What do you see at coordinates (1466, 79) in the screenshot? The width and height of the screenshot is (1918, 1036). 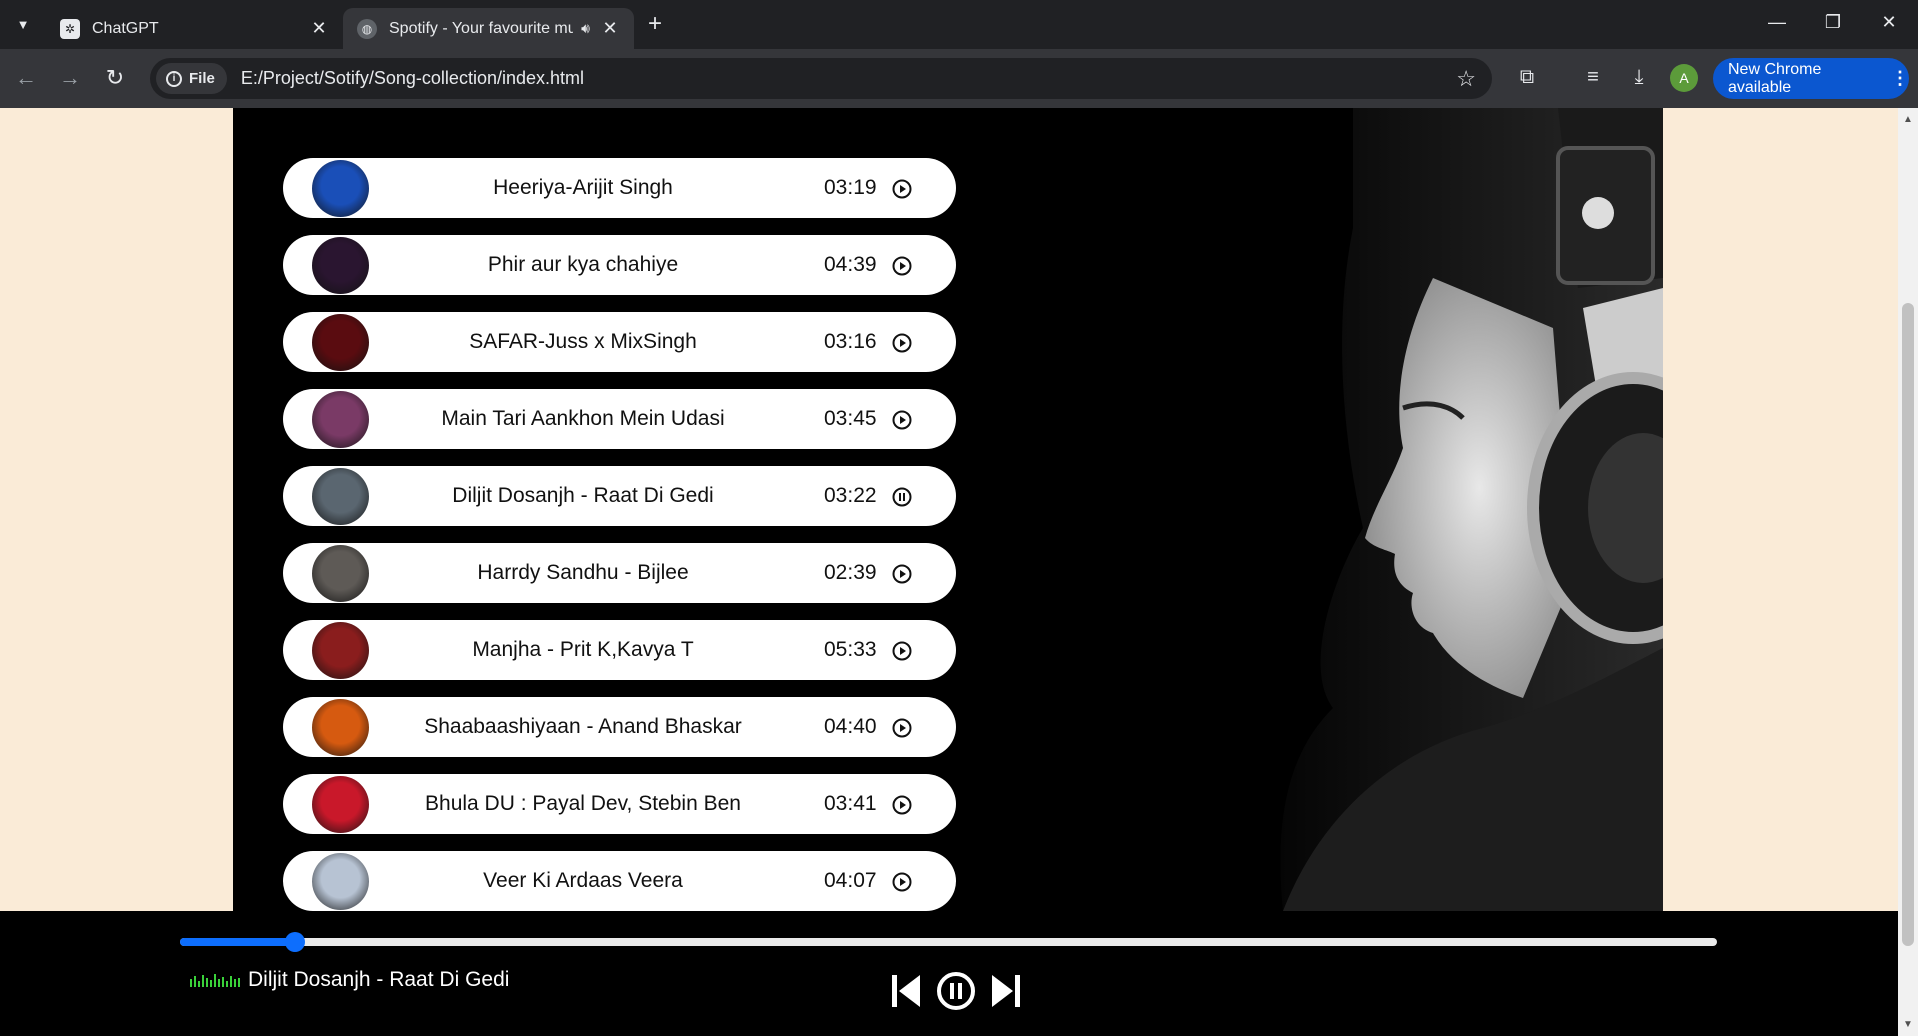 I see `bookmark-star-icon: ☆` at bounding box center [1466, 79].